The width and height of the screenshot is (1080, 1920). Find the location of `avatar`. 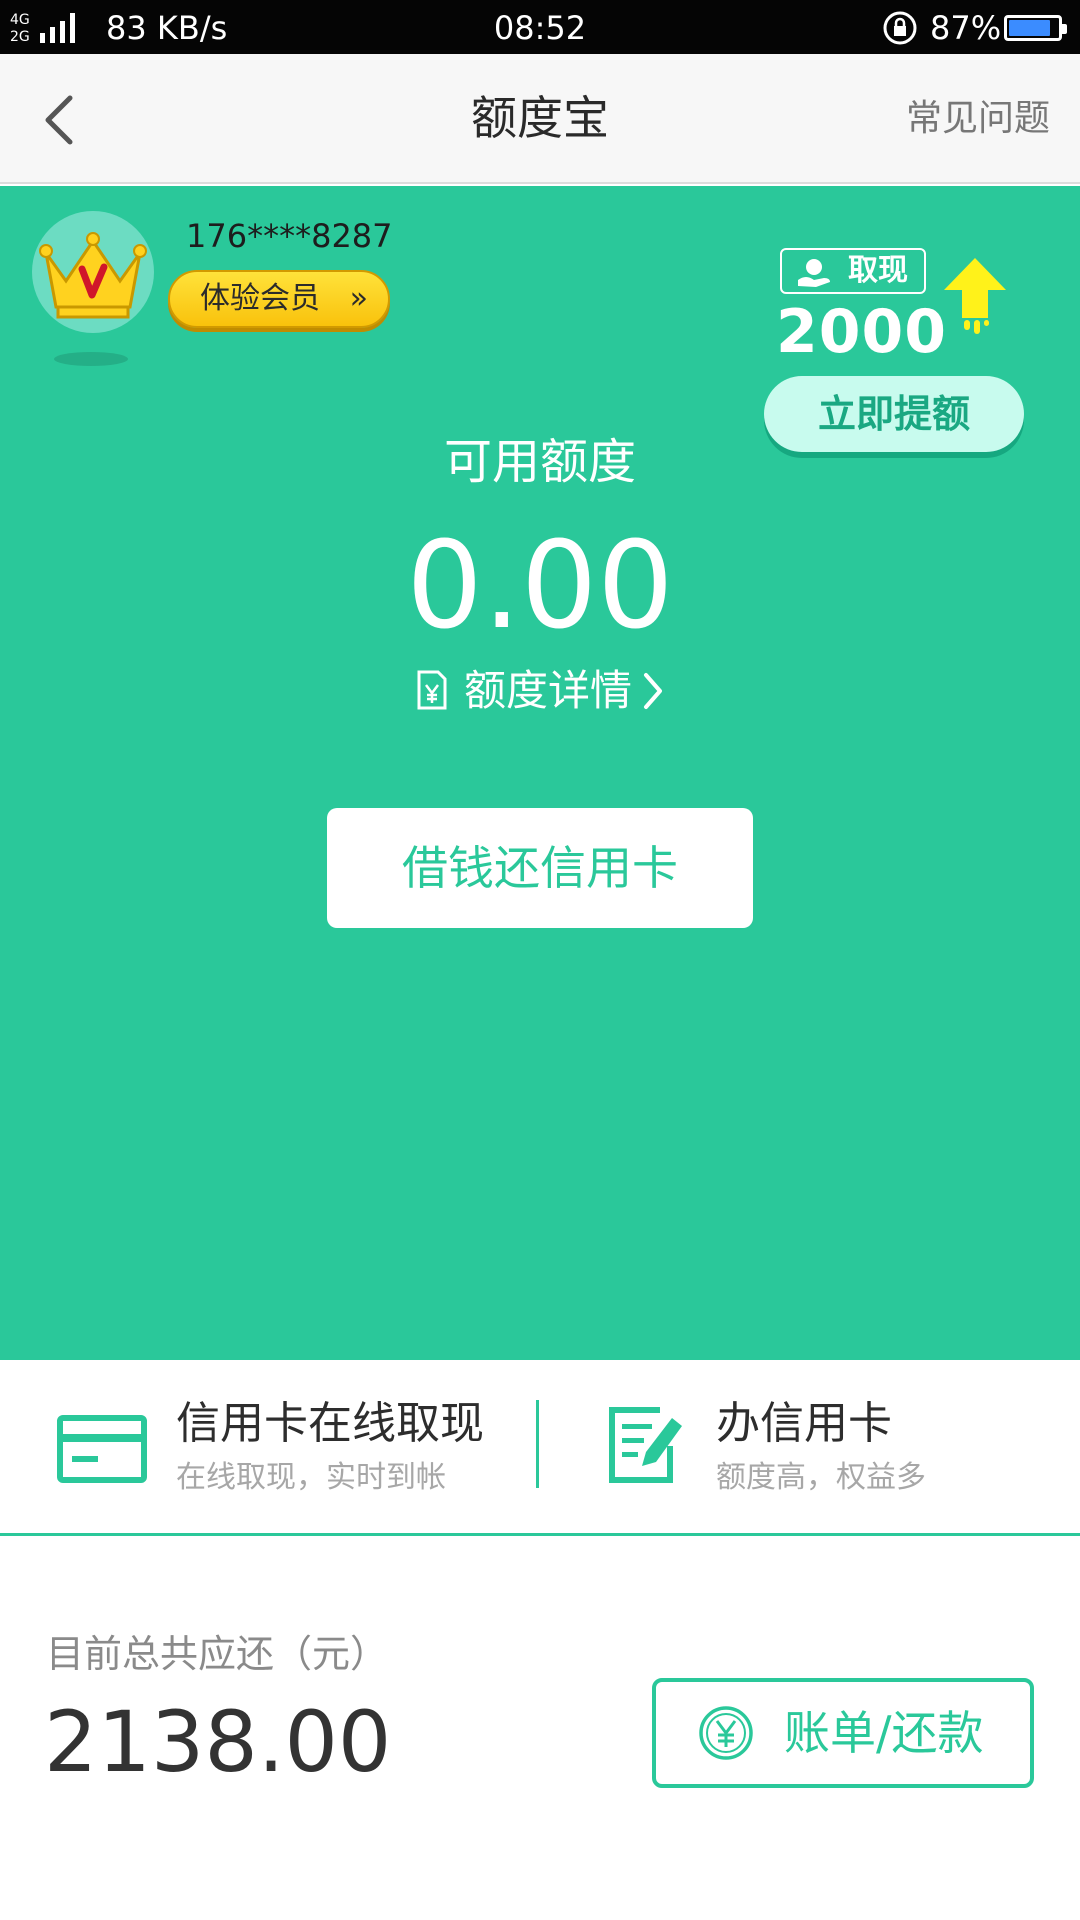

avatar is located at coordinates (93, 272).